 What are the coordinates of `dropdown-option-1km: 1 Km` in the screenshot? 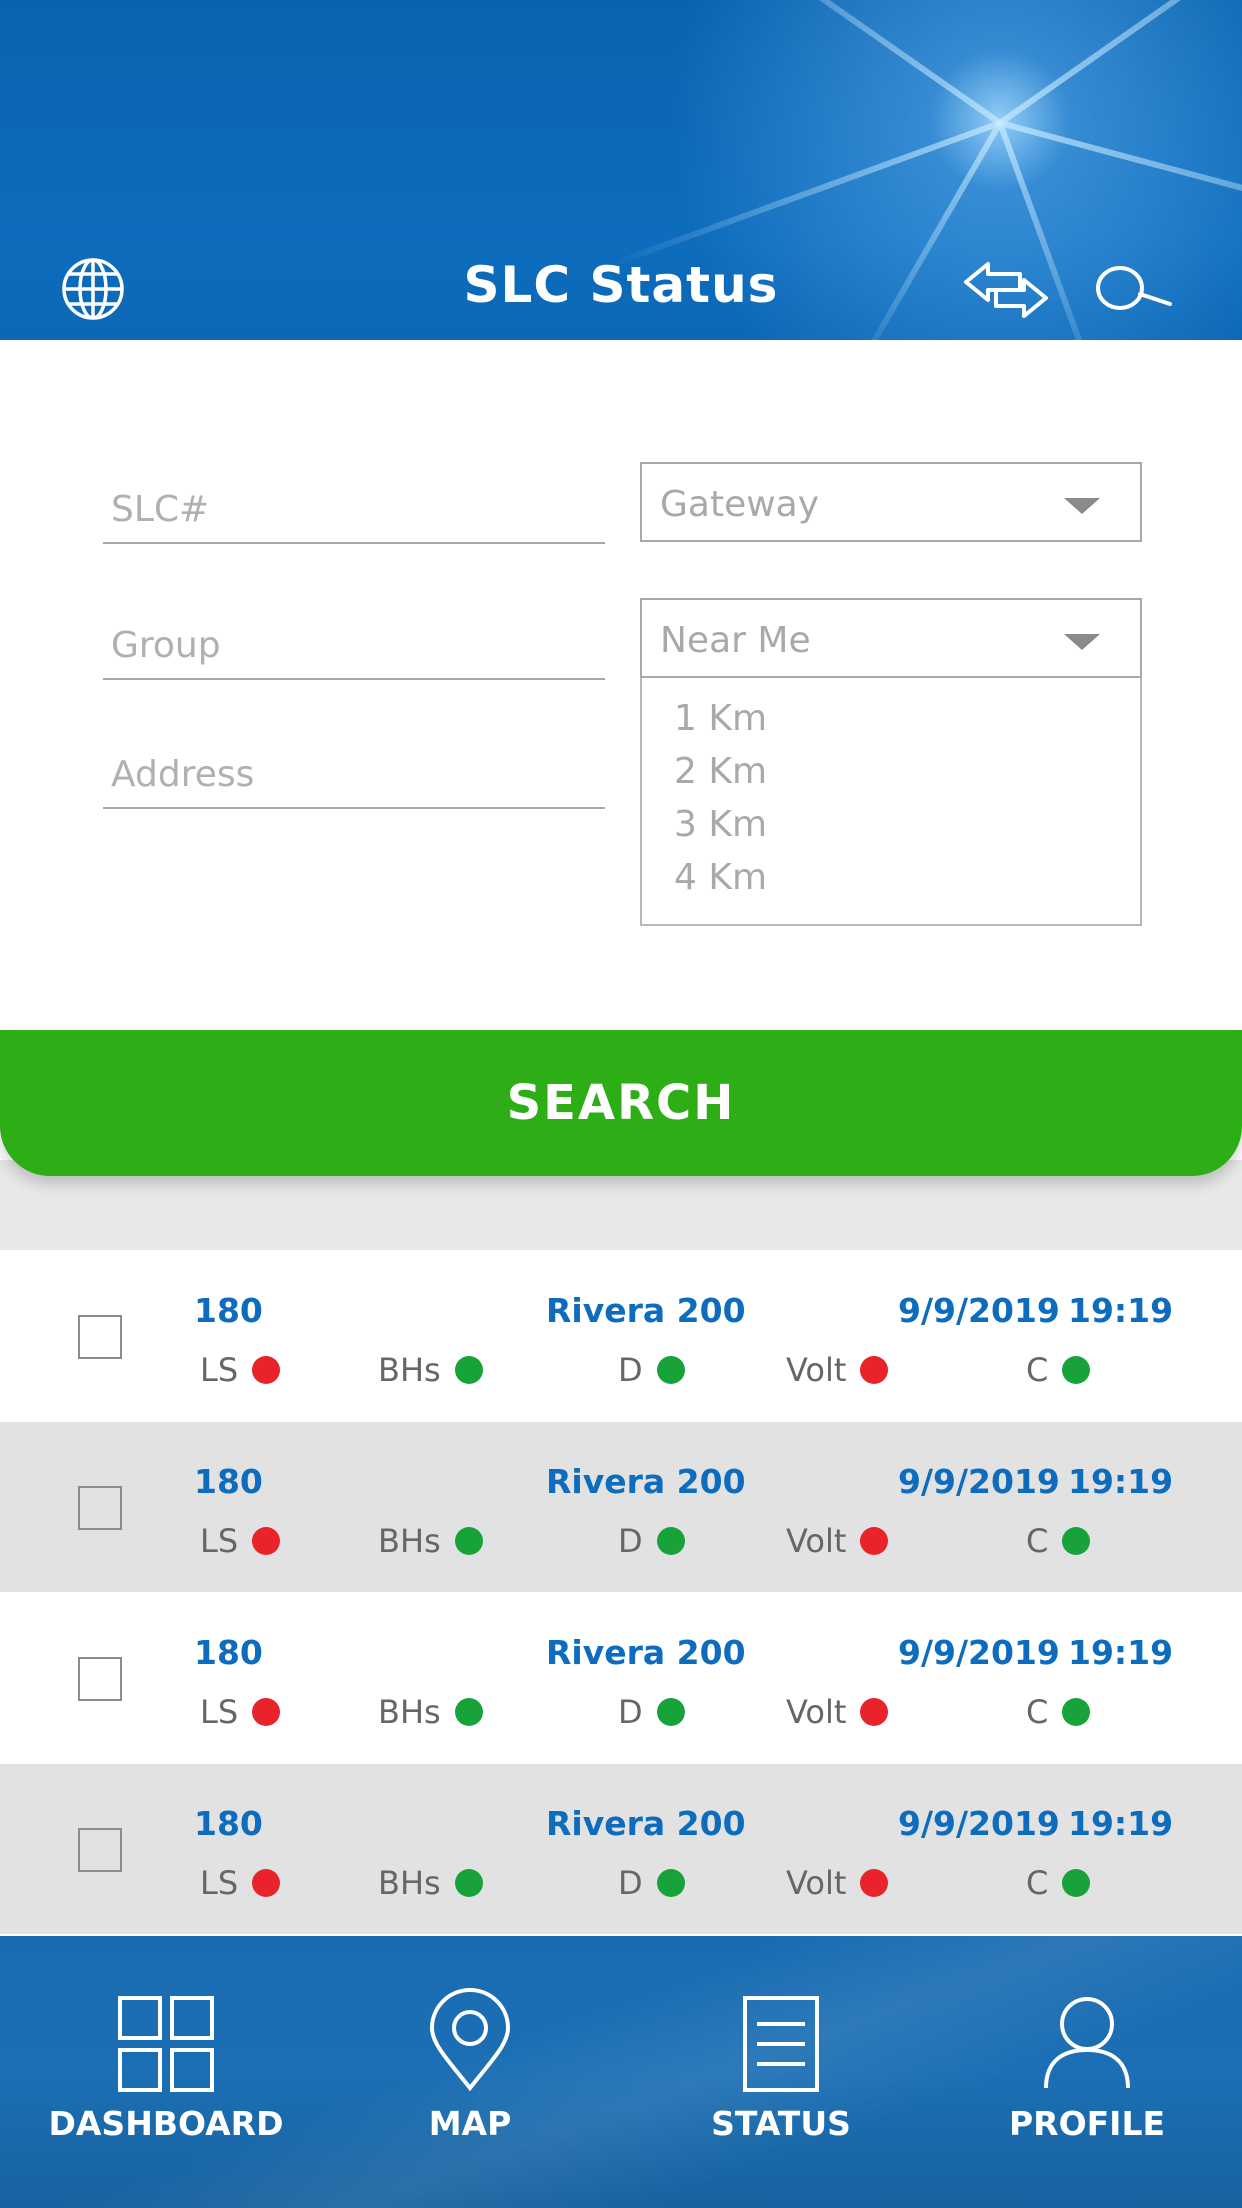 It's located at (720, 718).